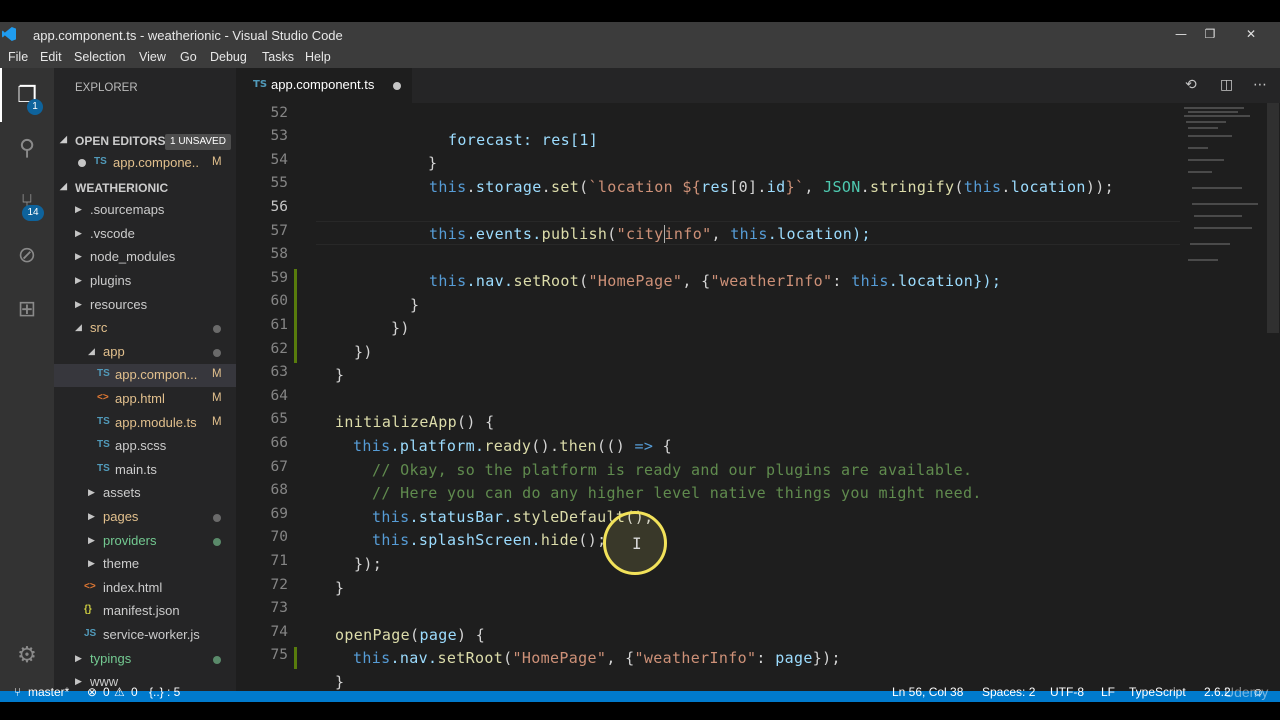 The width and height of the screenshot is (1280, 720). What do you see at coordinates (279, 254) in the screenshot?
I see `line-number: 58` at bounding box center [279, 254].